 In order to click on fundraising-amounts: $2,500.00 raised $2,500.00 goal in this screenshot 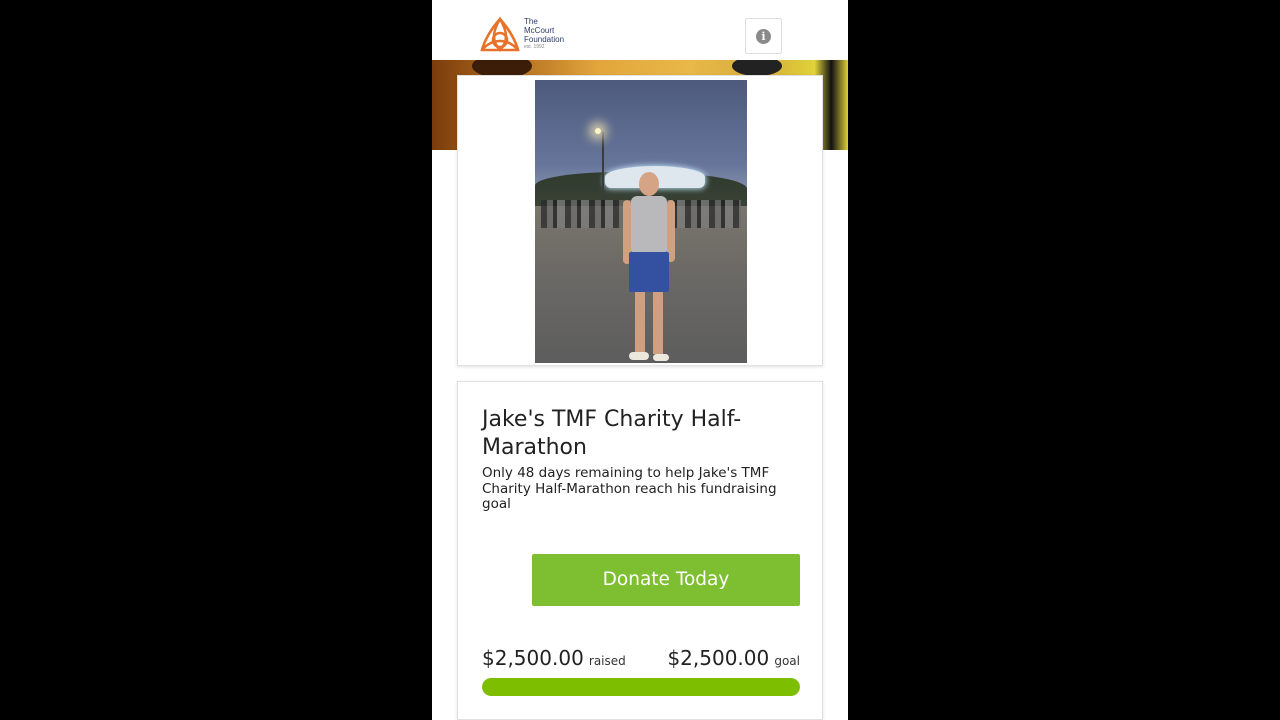, I will do `click(641, 660)`.